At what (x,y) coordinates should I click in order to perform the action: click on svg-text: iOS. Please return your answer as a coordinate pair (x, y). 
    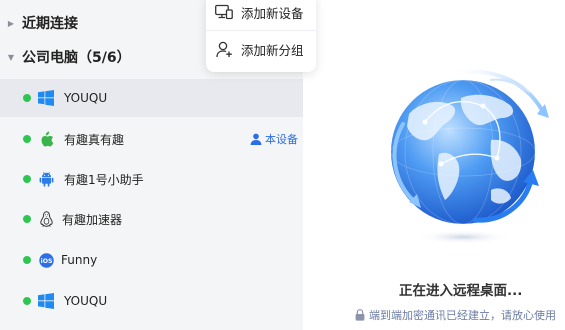
    Looking at the image, I should click on (46, 261).